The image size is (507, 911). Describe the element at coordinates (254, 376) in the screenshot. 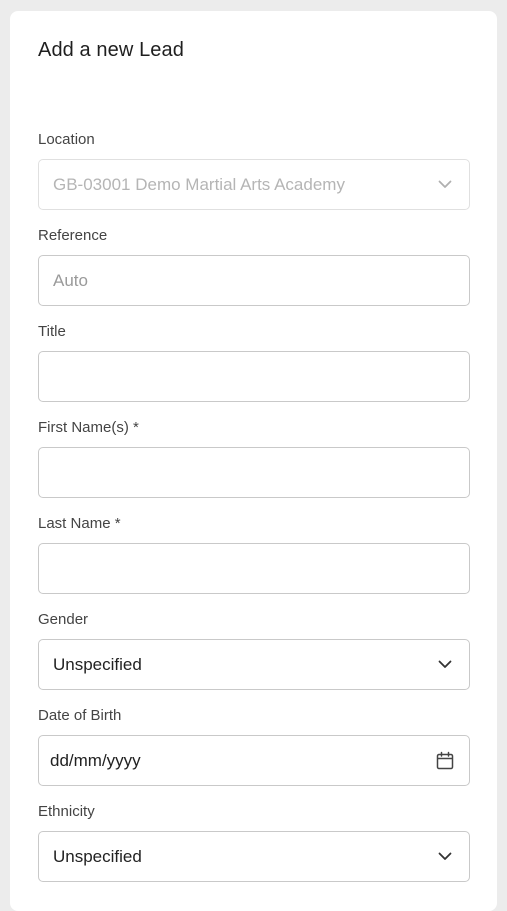

I see `title-input` at that location.